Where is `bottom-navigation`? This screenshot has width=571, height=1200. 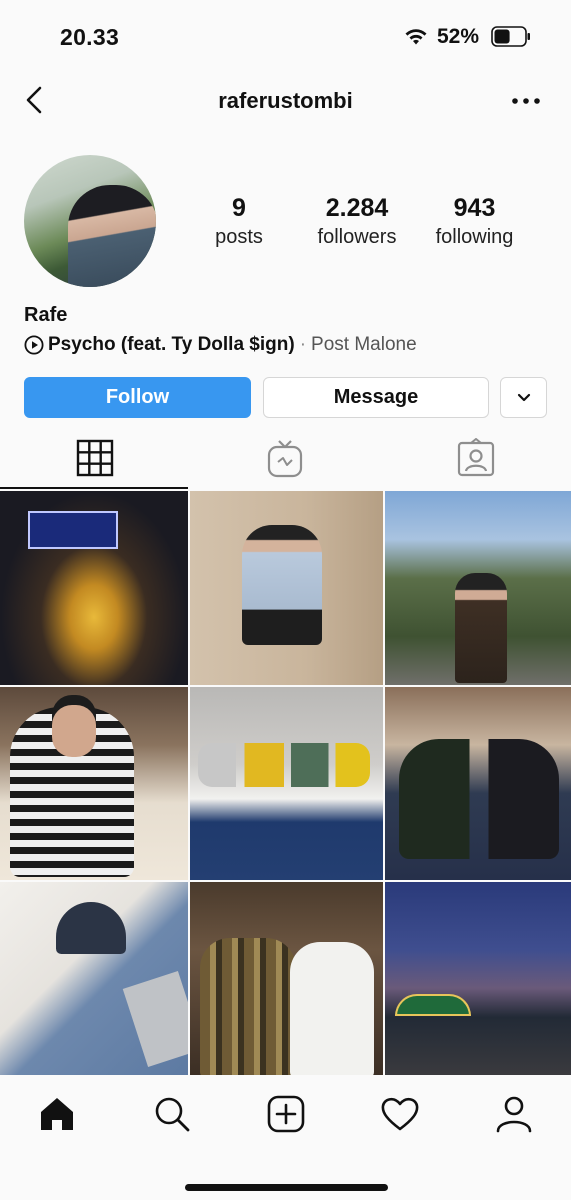
bottom-navigation is located at coordinates (285, 1138).